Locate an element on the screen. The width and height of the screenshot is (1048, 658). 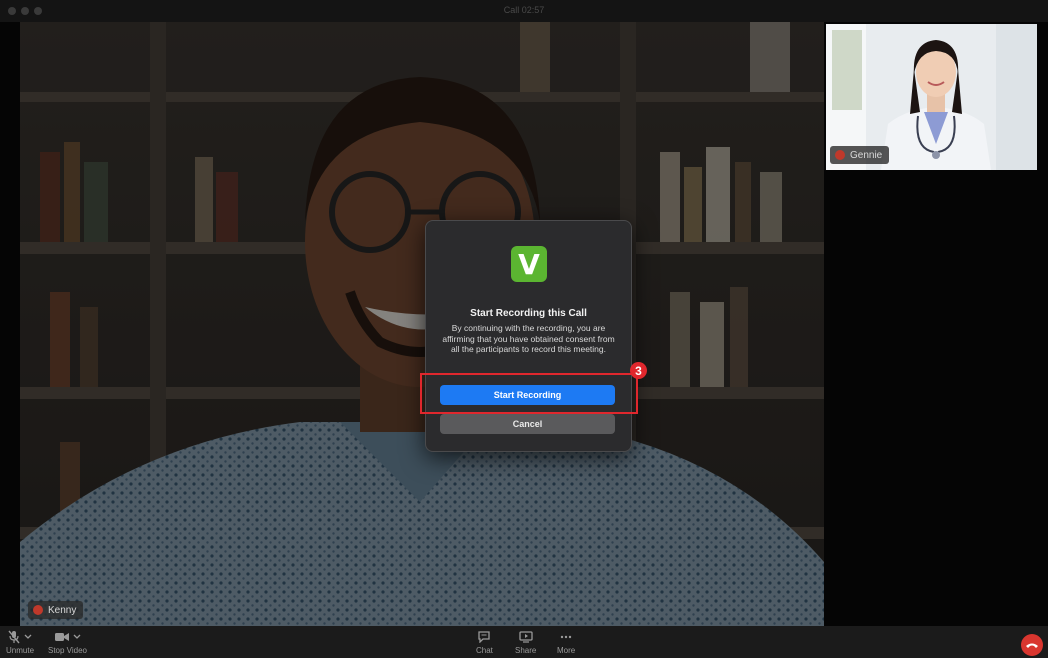
participant-name-tag-main: Kenny is located at coordinates (56, 610).